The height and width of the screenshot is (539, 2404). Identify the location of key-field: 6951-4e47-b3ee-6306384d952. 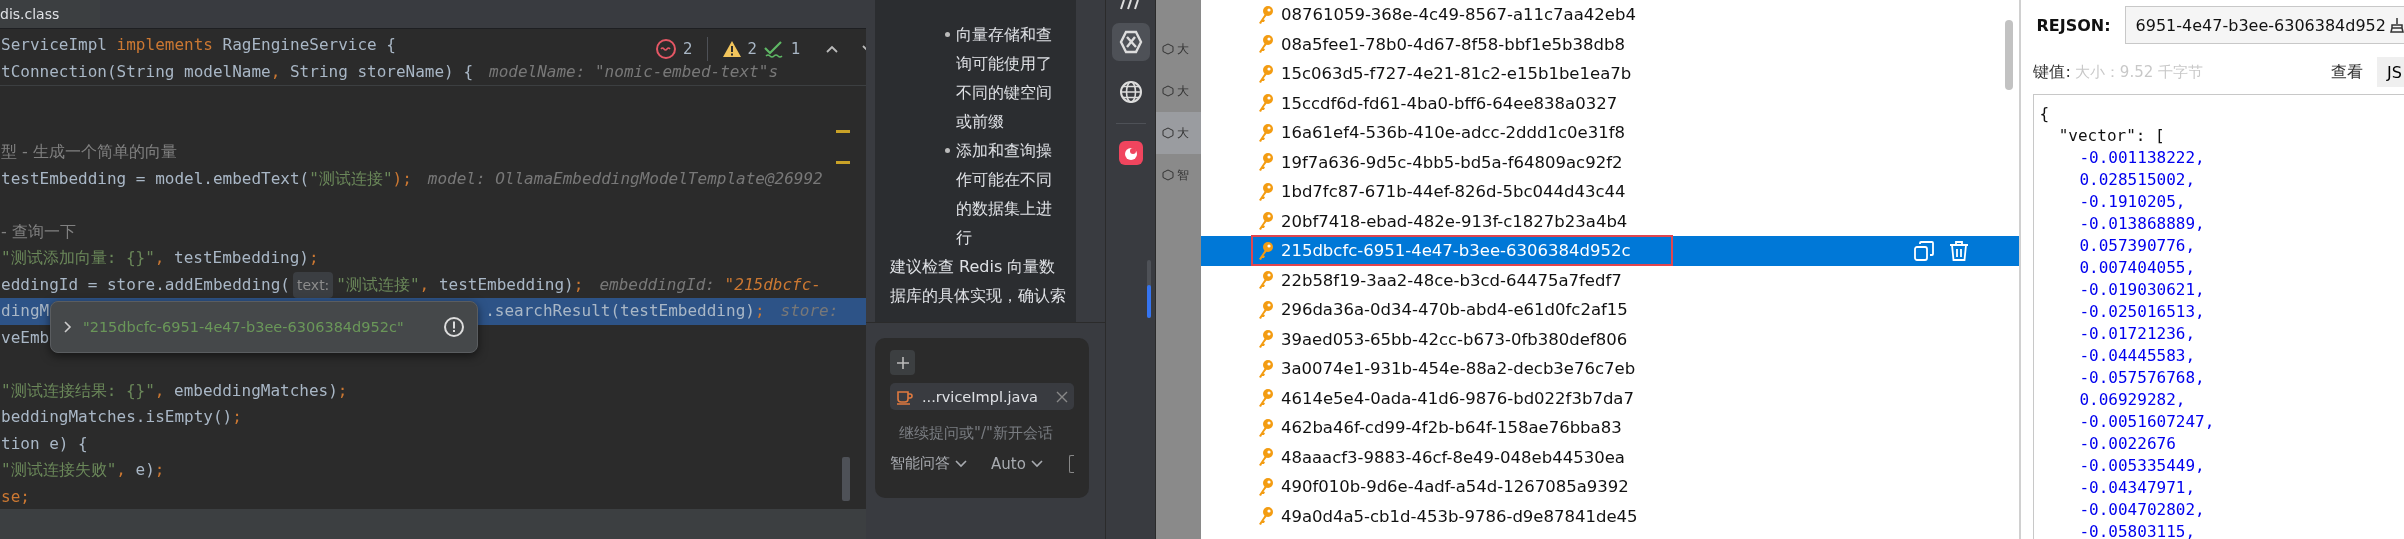
(2264, 25).